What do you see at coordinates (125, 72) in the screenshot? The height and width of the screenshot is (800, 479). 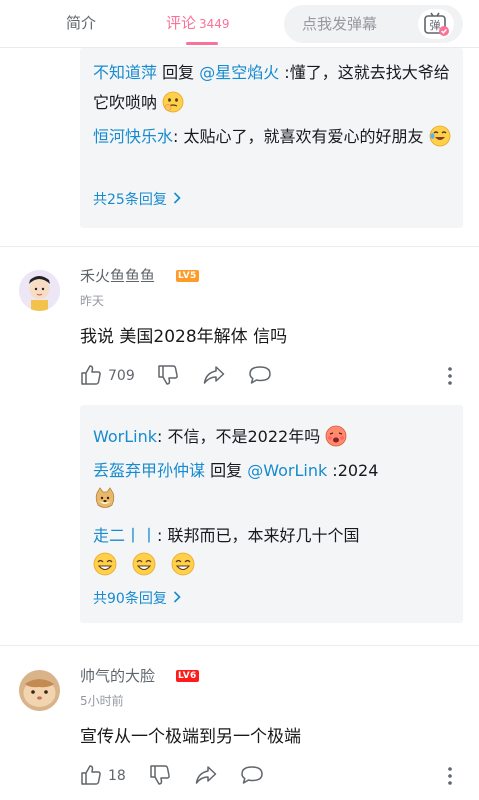 I see `reply-username: 不知道萍` at bounding box center [125, 72].